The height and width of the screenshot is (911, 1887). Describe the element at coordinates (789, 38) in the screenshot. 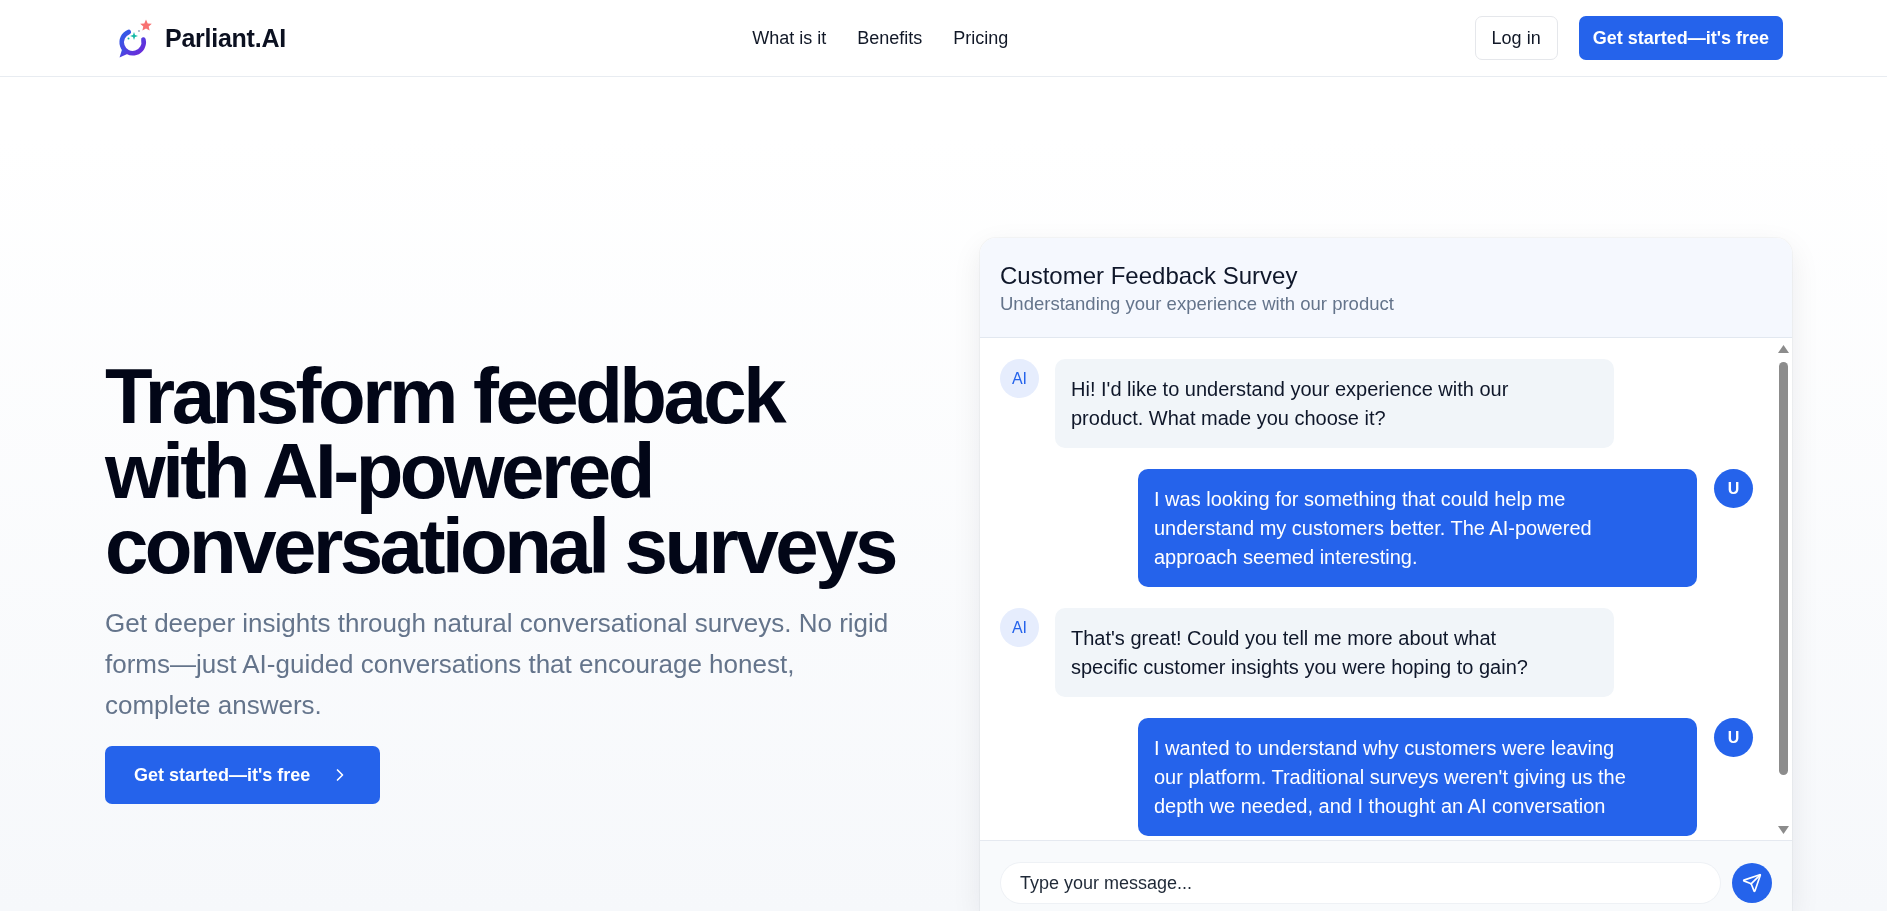

I see `nav-link: What is it` at that location.